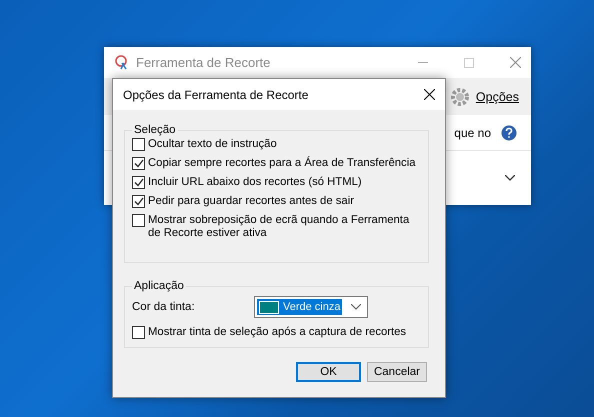 Image resolution: width=594 pixels, height=417 pixels. Describe the element at coordinates (472, 133) in the screenshot. I see `instruction-text: que no` at that location.